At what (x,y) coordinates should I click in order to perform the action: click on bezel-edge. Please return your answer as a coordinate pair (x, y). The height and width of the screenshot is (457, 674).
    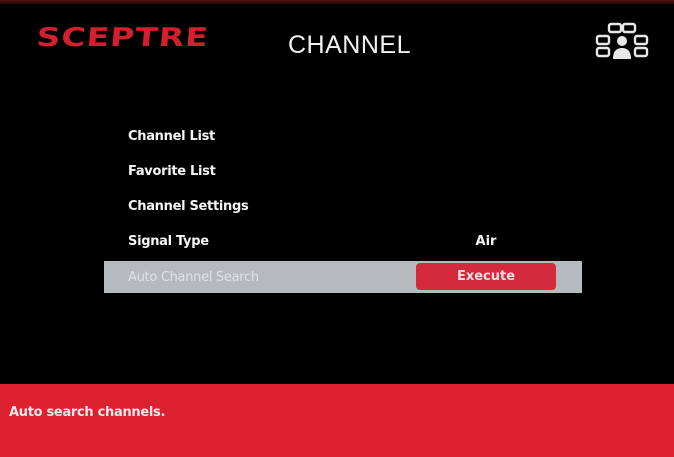
    Looking at the image, I should click on (337, 2).